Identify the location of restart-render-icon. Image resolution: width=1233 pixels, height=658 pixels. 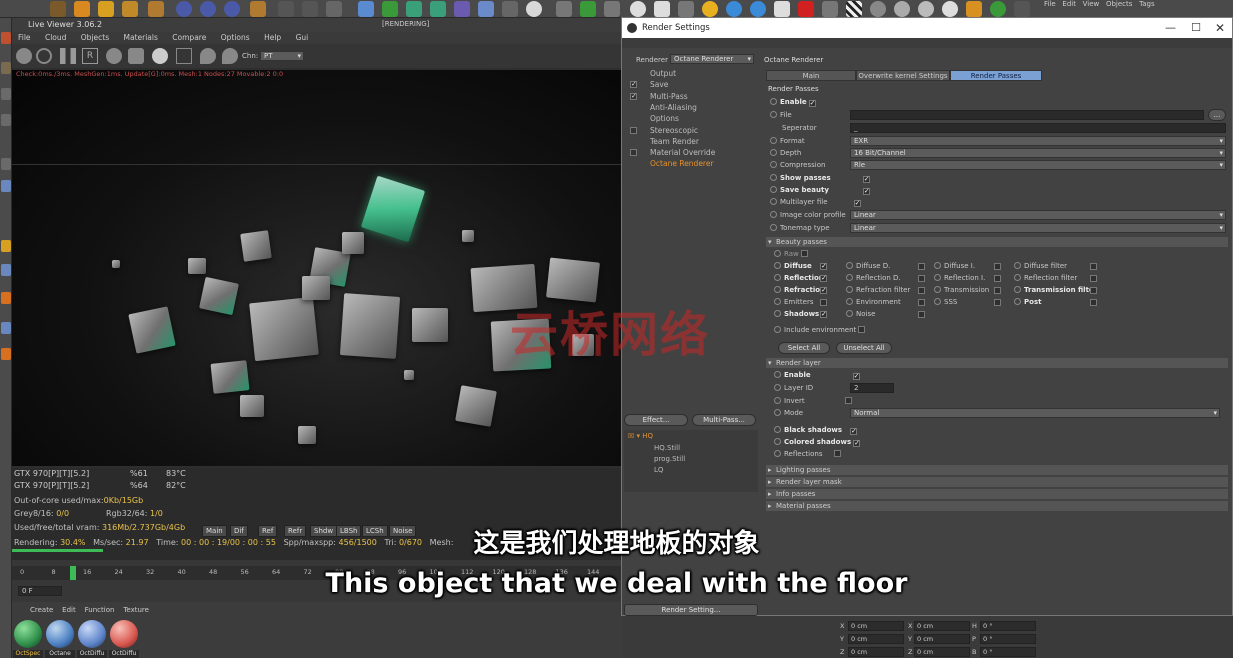
(44, 56).